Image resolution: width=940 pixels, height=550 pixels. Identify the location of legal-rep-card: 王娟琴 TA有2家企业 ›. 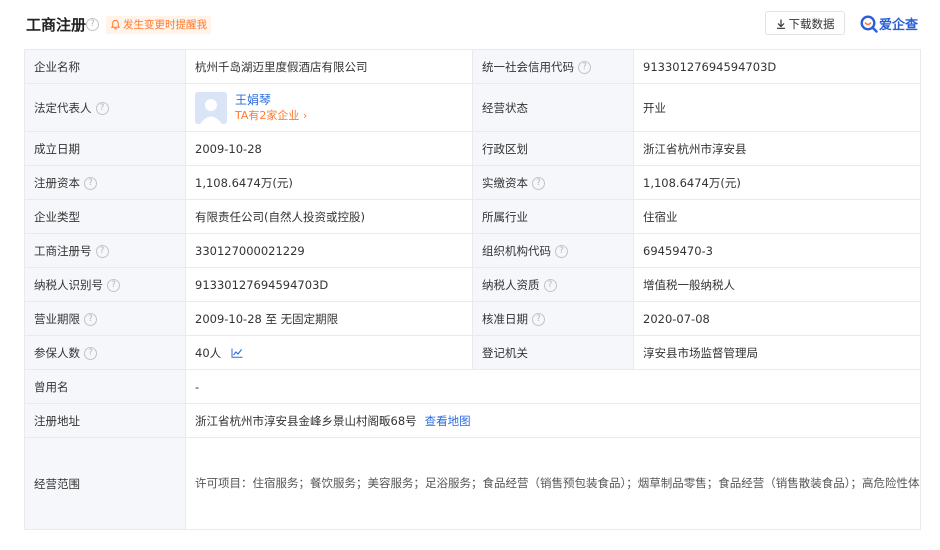
(329, 107).